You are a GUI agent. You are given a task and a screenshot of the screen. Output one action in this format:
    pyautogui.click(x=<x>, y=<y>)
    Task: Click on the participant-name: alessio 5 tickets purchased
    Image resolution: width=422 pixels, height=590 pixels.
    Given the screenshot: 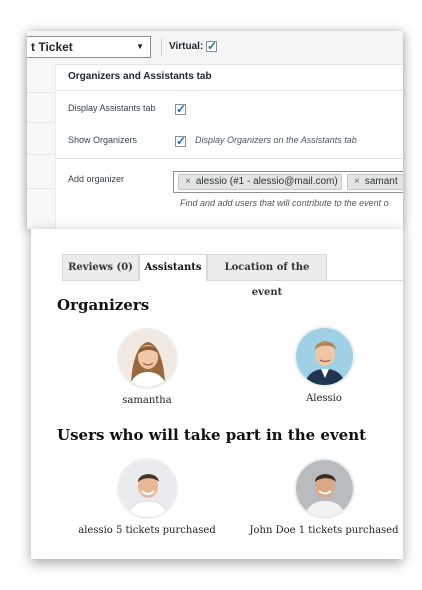 What is the action you would take?
    pyautogui.click(x=147, y=530)
    